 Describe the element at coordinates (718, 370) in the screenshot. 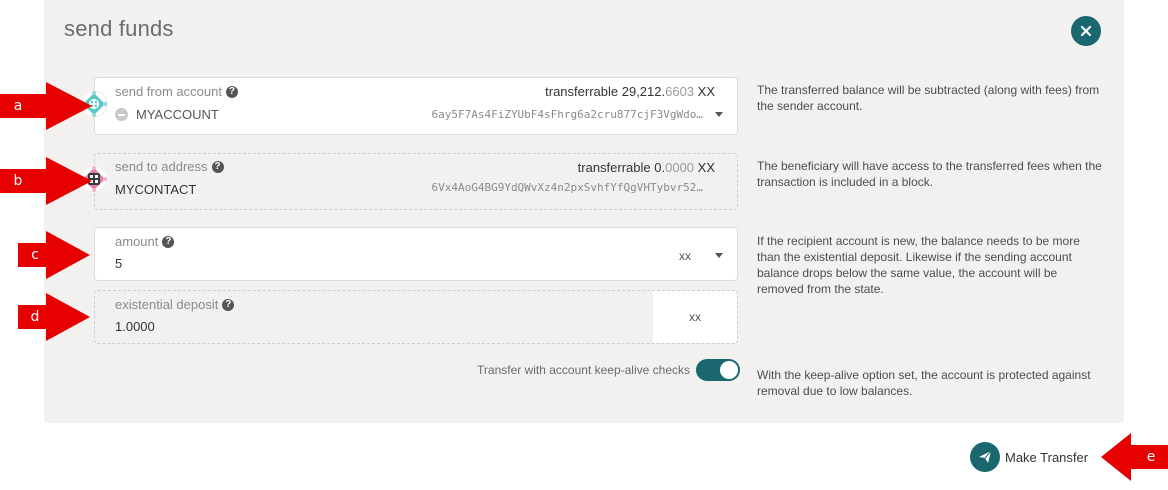

I see `keep-alive-toggle` at that location.